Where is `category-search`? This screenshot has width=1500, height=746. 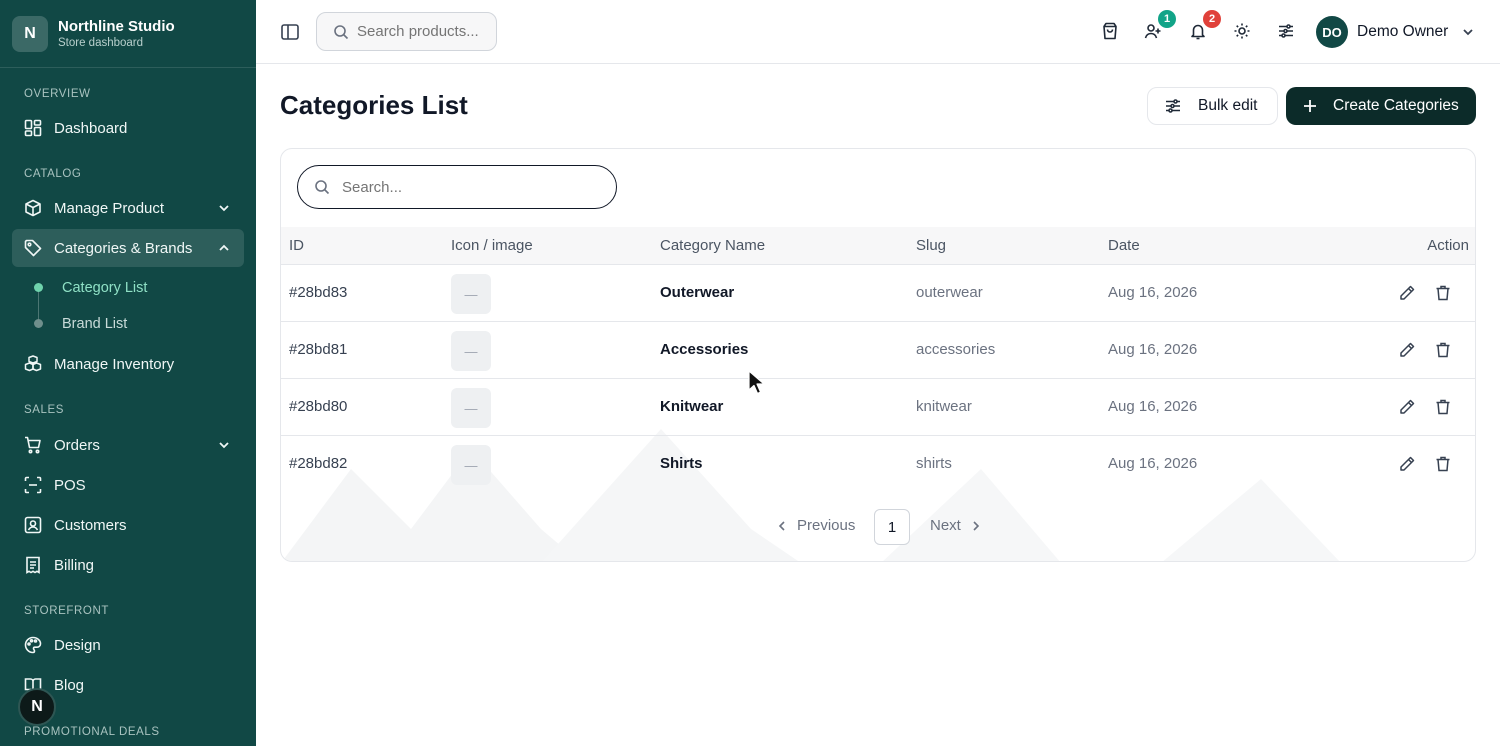
category-search is located at coordinates (457, 187).